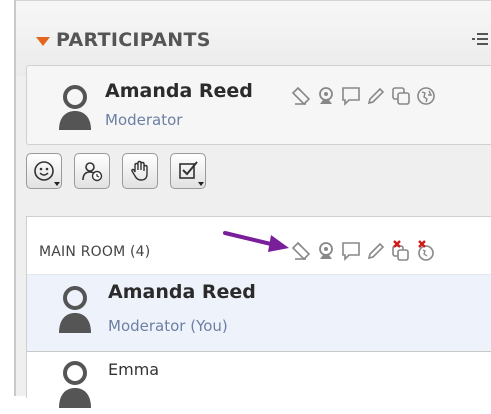  What do you see at coordinates (95, 252) in the screenshot?
I see `main-room-title: MAIN ROOM (4)` at bounding box center [95, 252].